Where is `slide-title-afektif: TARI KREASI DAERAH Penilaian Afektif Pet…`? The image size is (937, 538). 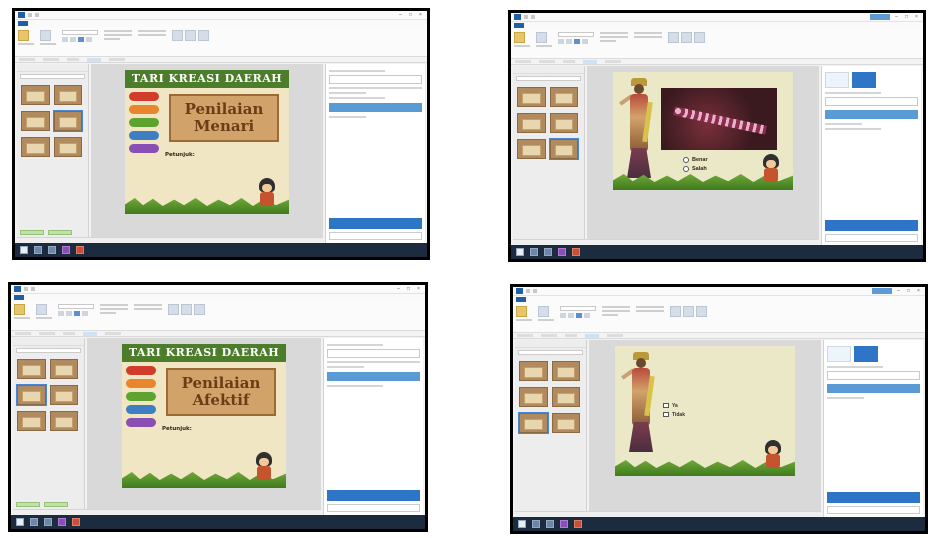 slide-title-afektif: TARI KREASI DAERAH Penilaian Afektif Pet… is located at coordinates (204, 416).